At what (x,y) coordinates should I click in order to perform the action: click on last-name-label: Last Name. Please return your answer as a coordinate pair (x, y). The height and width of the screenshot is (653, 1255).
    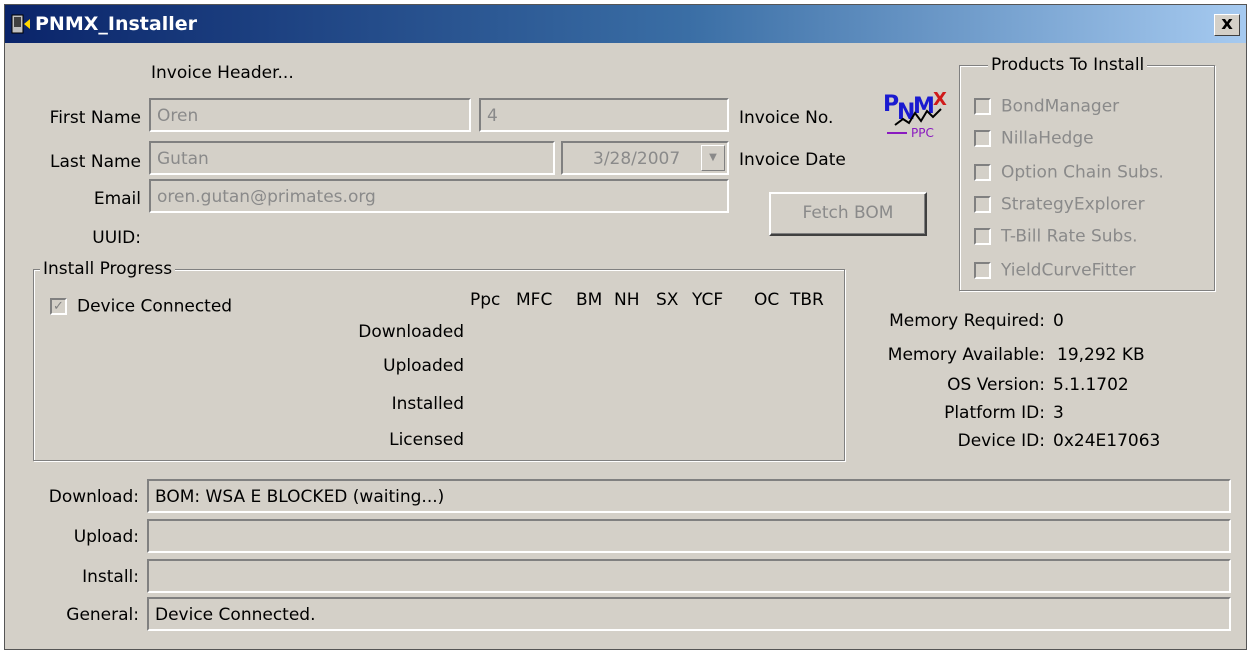
    Looking at the image, I should click on (95, 162).